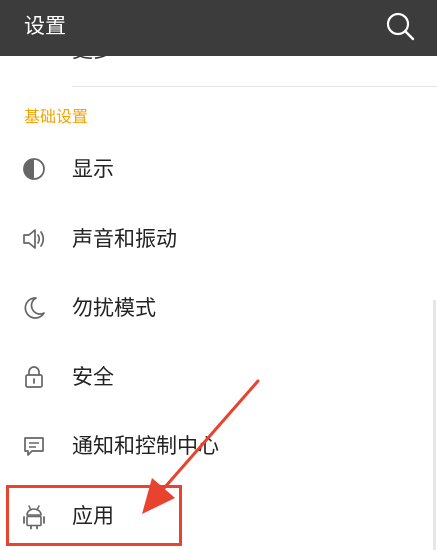  Describe the element at coordinates (34, 308) in the screenshot. I see `moon-icon` at that location.